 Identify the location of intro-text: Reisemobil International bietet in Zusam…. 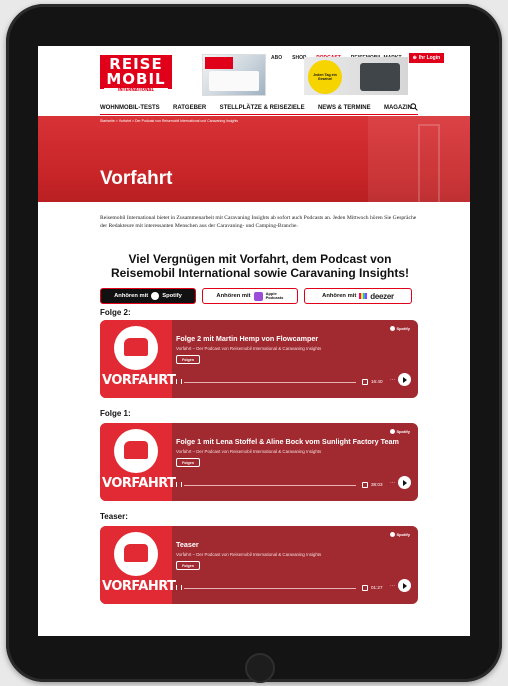
(258, 222).